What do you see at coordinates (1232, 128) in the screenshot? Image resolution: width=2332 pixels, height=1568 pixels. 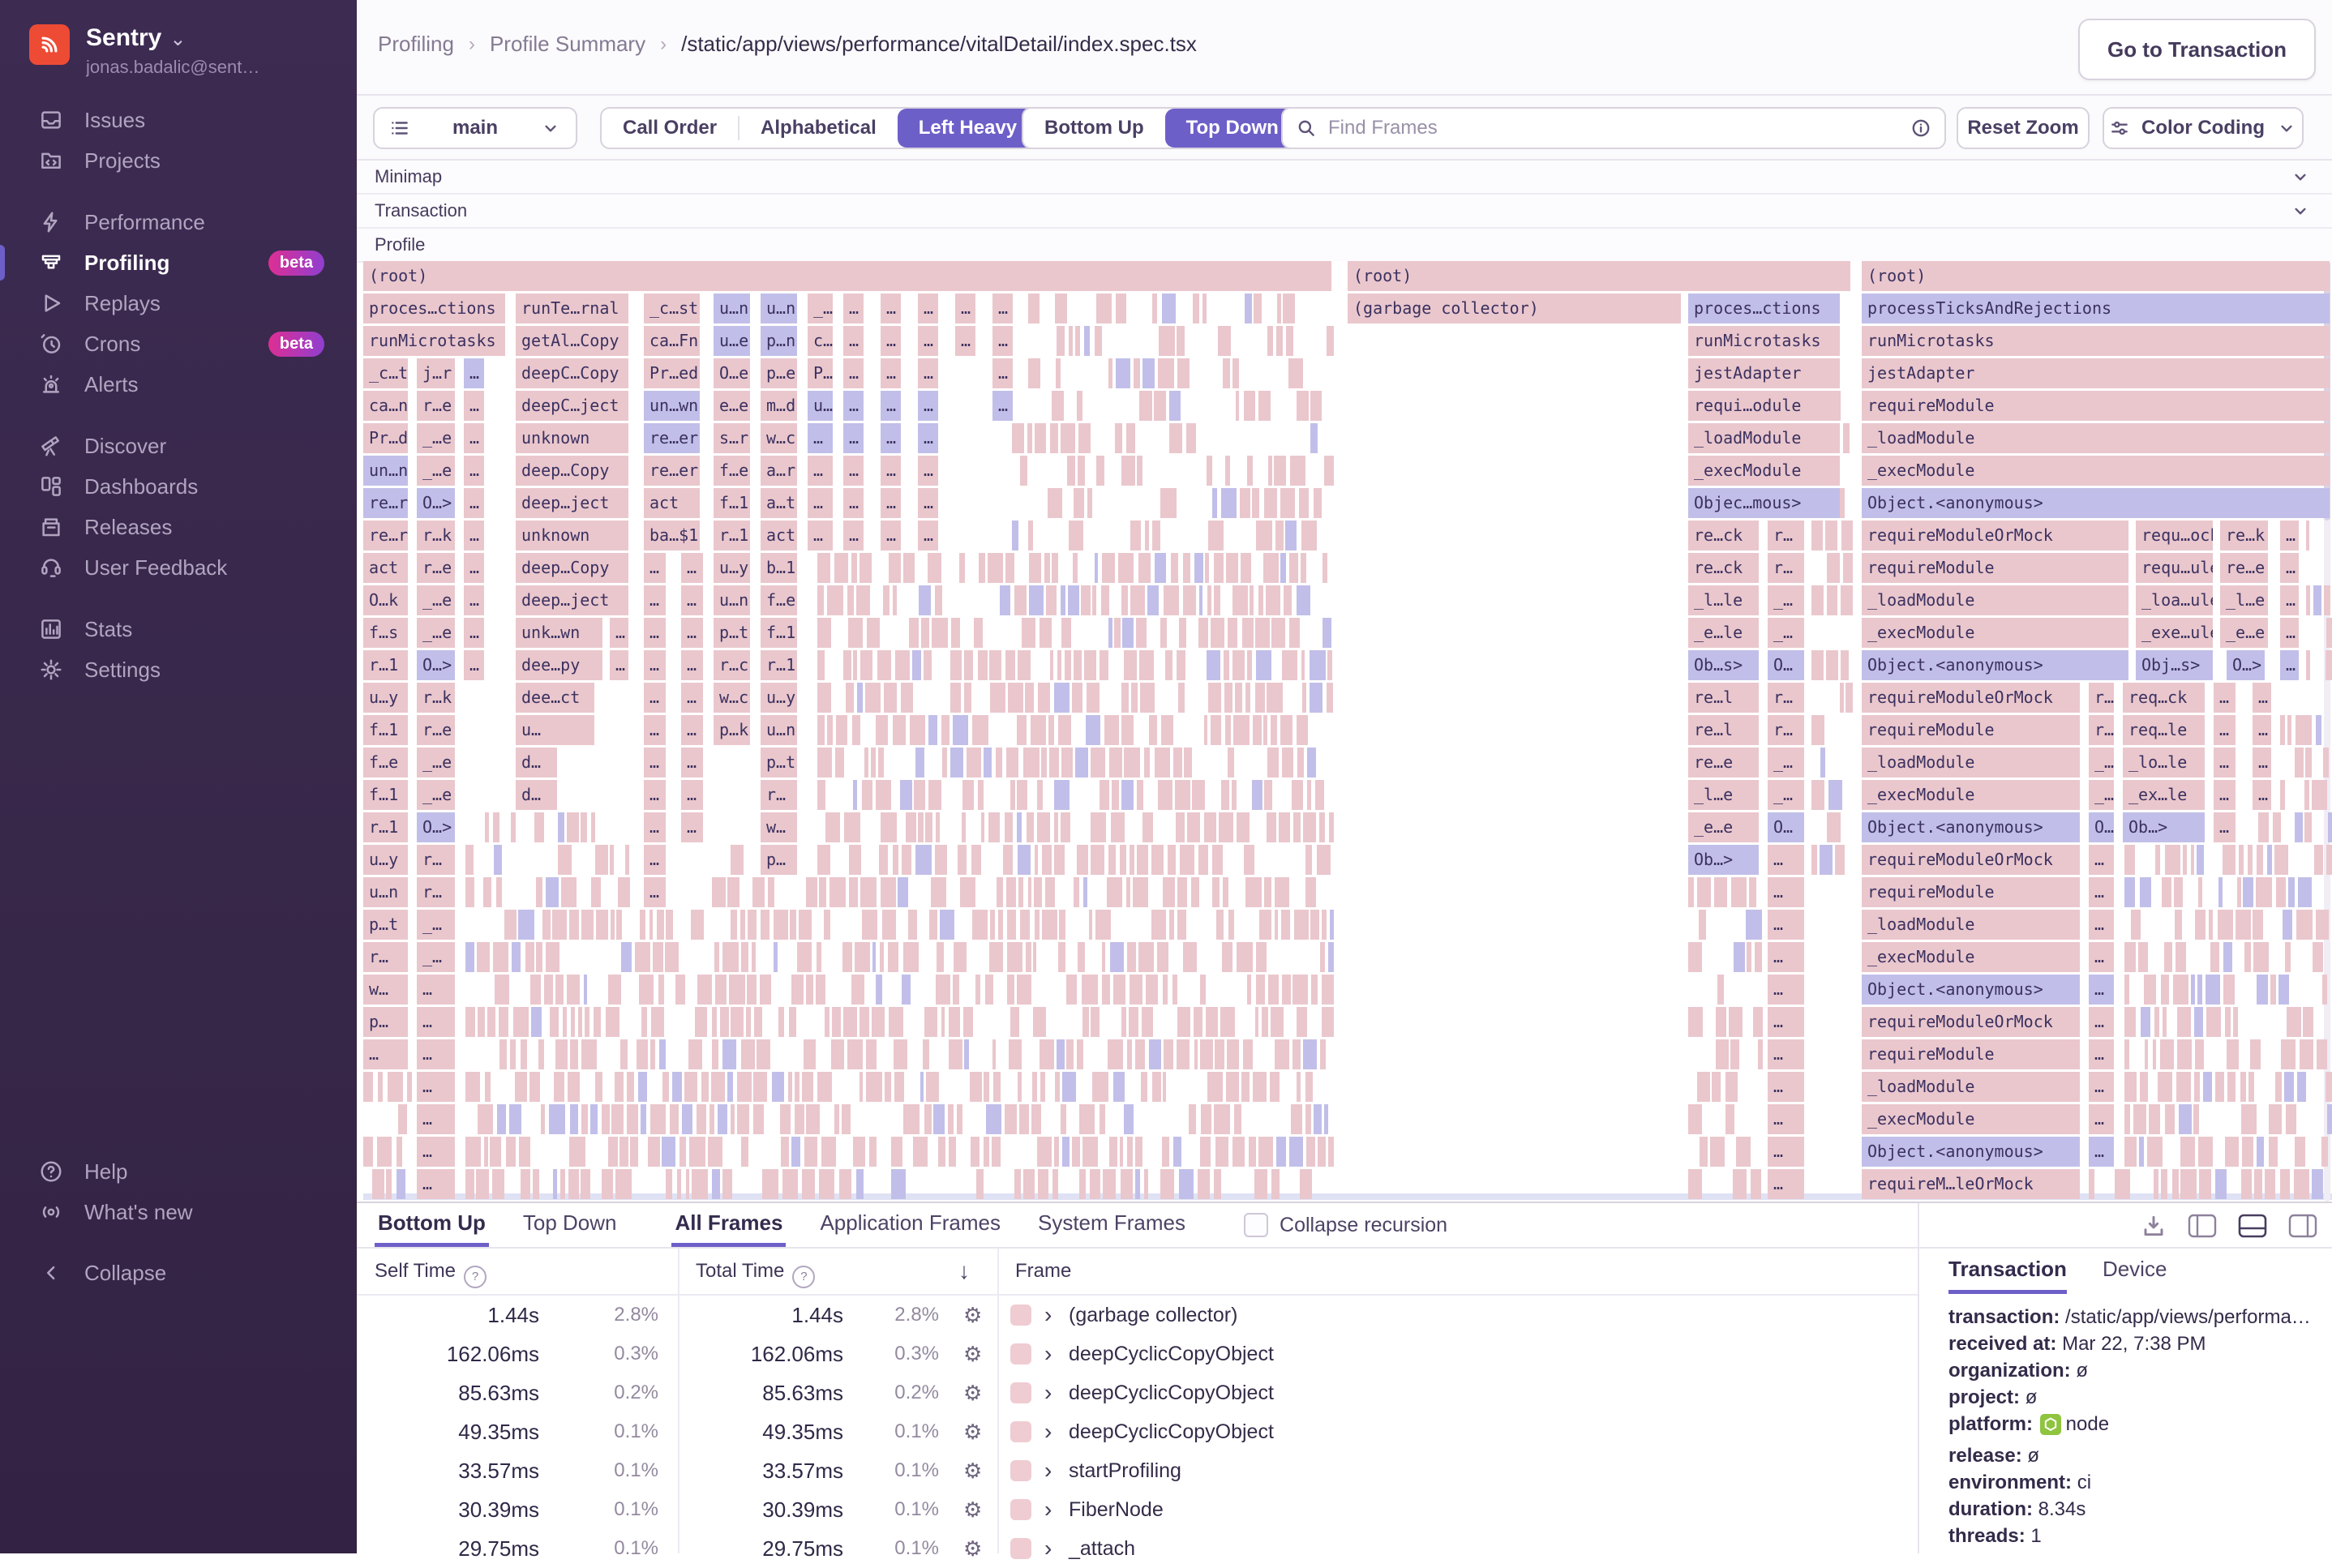 I see `direction-top-down: Top Down` at bounding box center [1232, 128].